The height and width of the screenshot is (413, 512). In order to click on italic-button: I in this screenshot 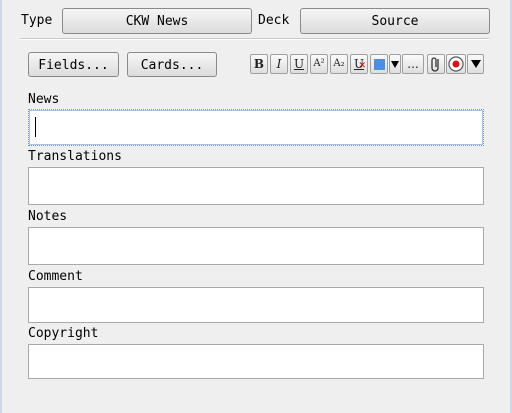, I will do `click(279, 64)`.